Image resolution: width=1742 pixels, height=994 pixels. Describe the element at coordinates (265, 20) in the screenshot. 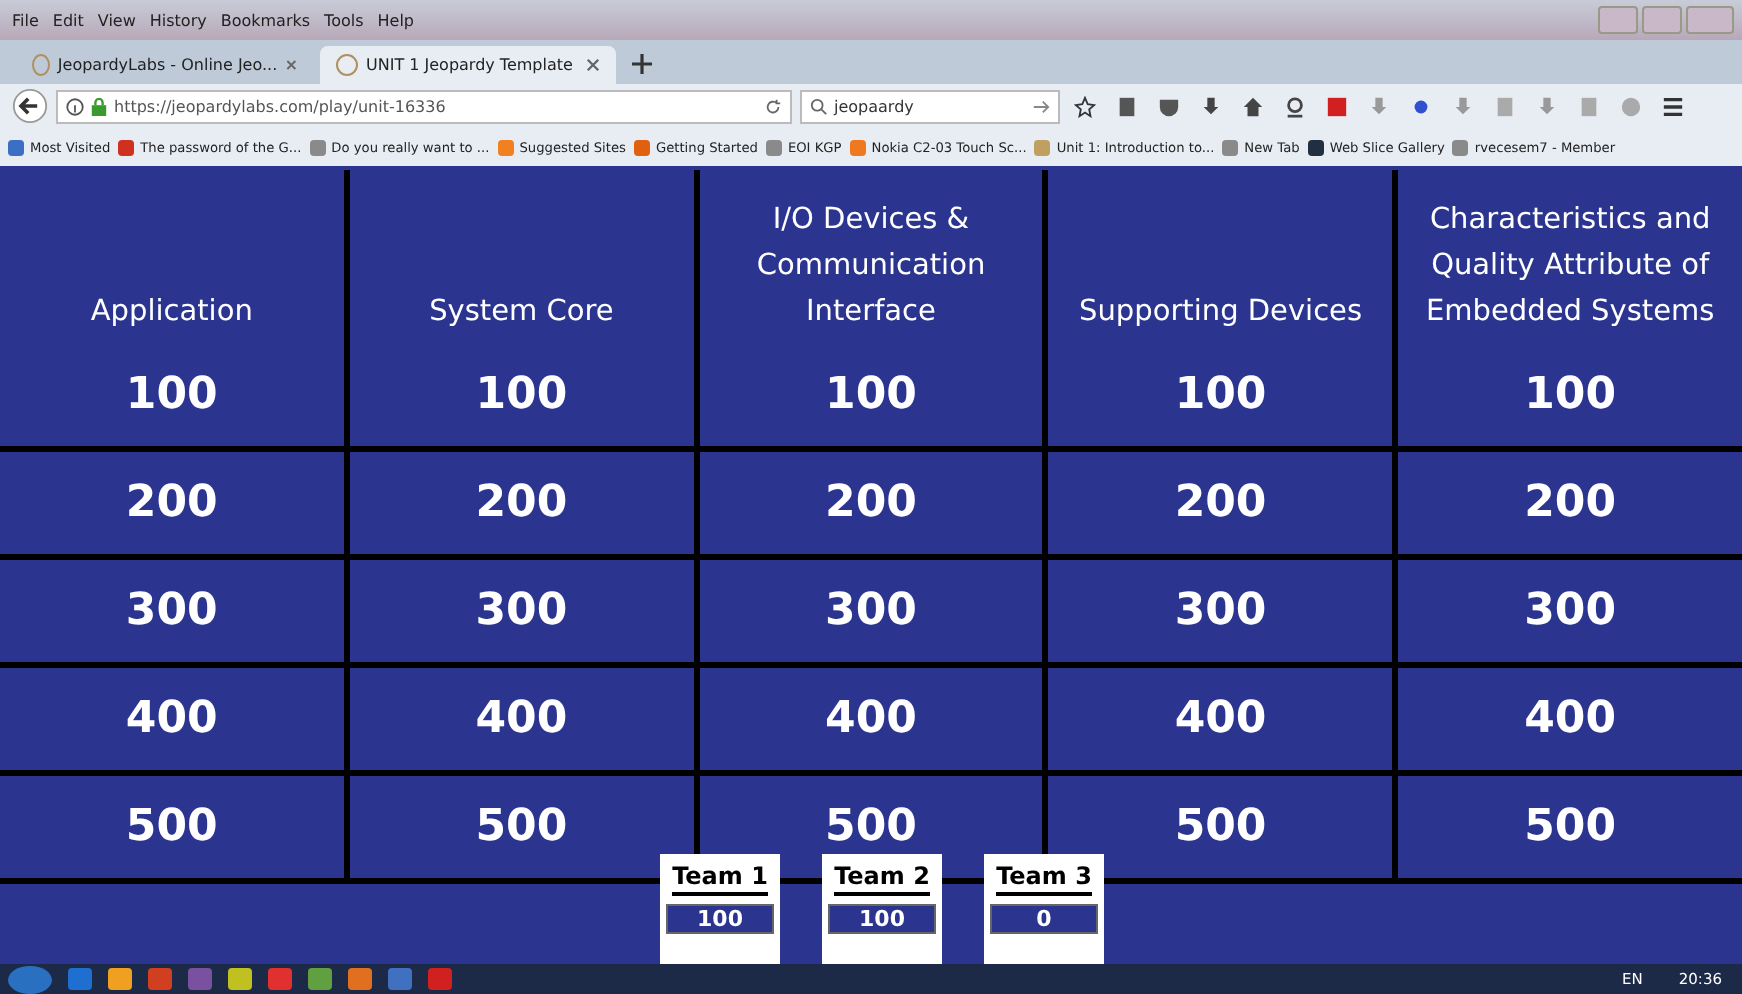

I see `menu-item: Bookmarks` at that location.